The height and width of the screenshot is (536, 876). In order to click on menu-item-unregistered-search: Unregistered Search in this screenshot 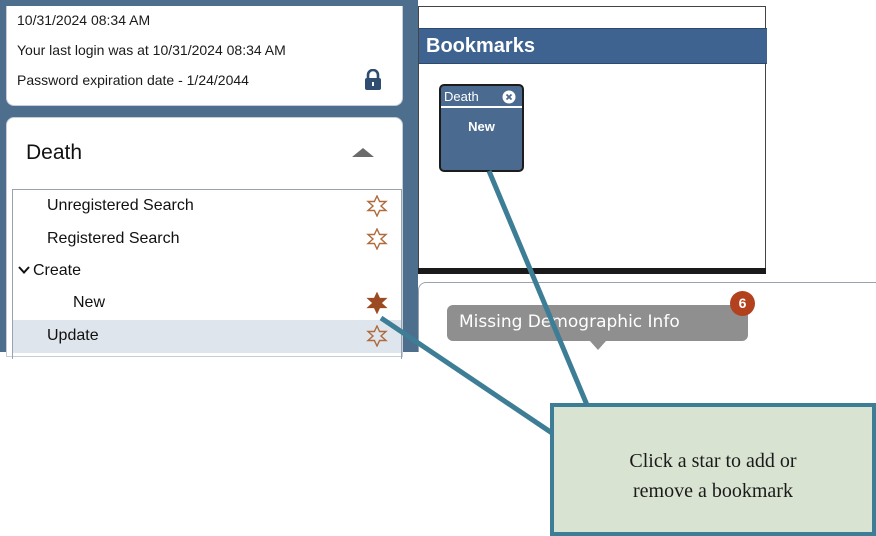, I will do `click(207, 206)`.